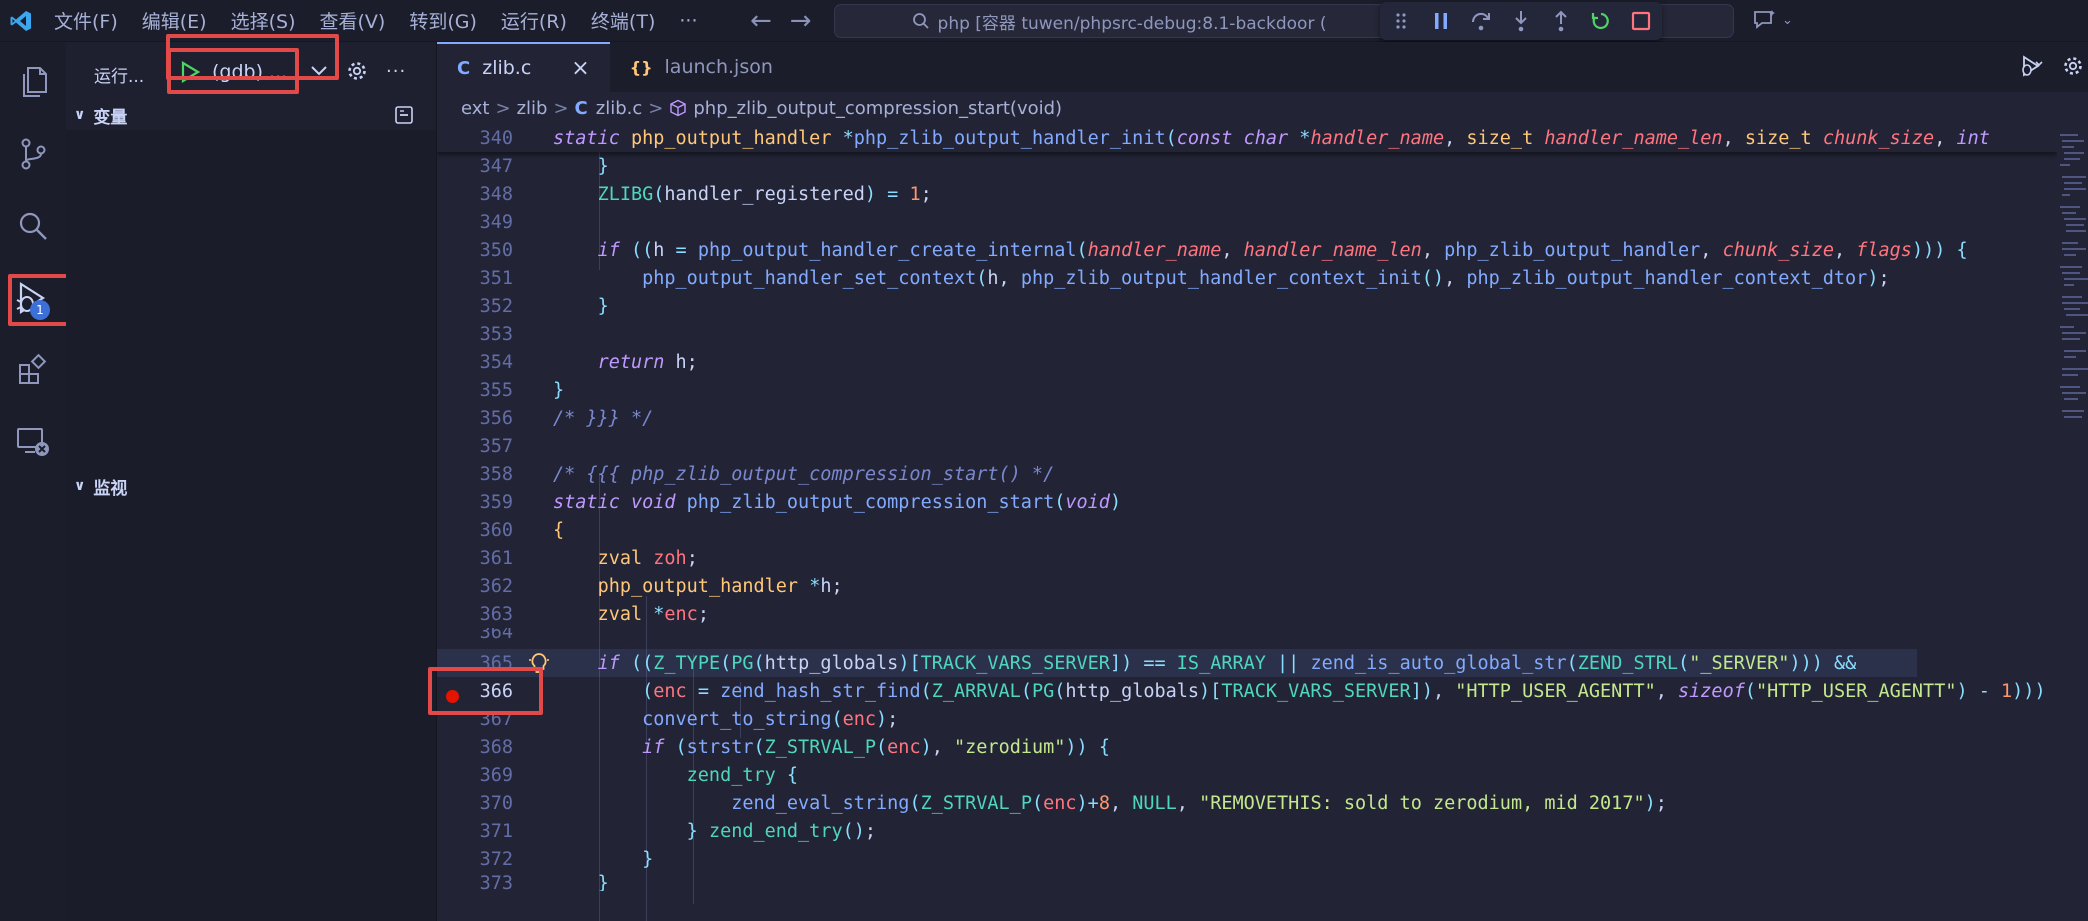 The height and width of the screenshot is (921, 2088). Describe the element at coordinates (1247, 362) in the screenshot. I see `code-line-row: 354 return h;` at that location.